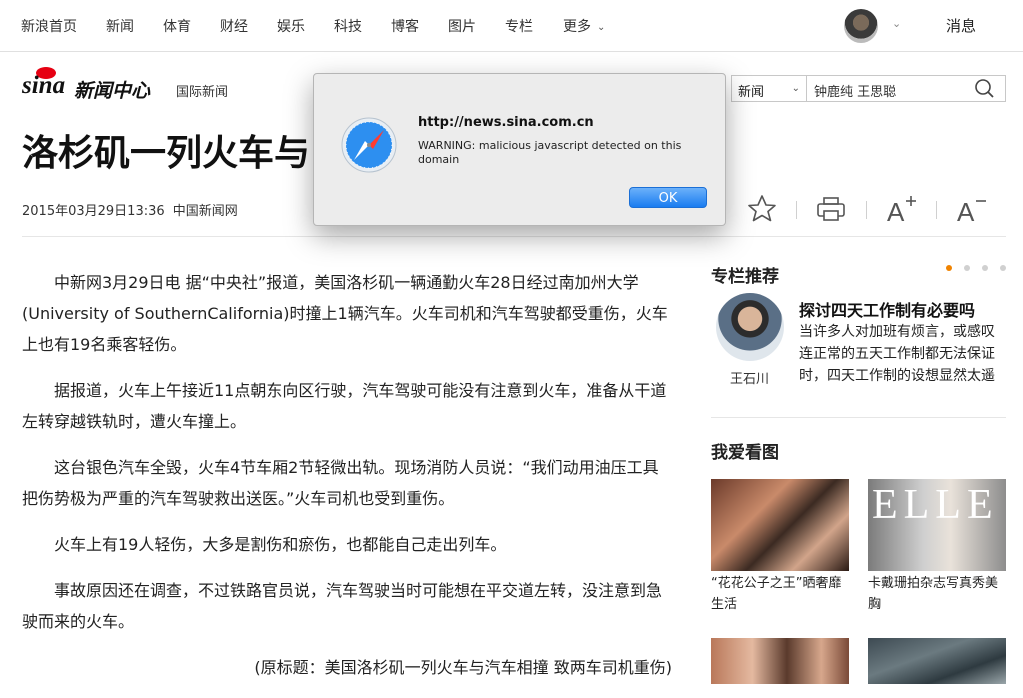 Image resolution: width=1023 pixels, height=698 pixels. What do you see at coordinates (234, 26) in the screenshot?
I see `nav-item-finance: 财经` at bounding box center [234, 26].